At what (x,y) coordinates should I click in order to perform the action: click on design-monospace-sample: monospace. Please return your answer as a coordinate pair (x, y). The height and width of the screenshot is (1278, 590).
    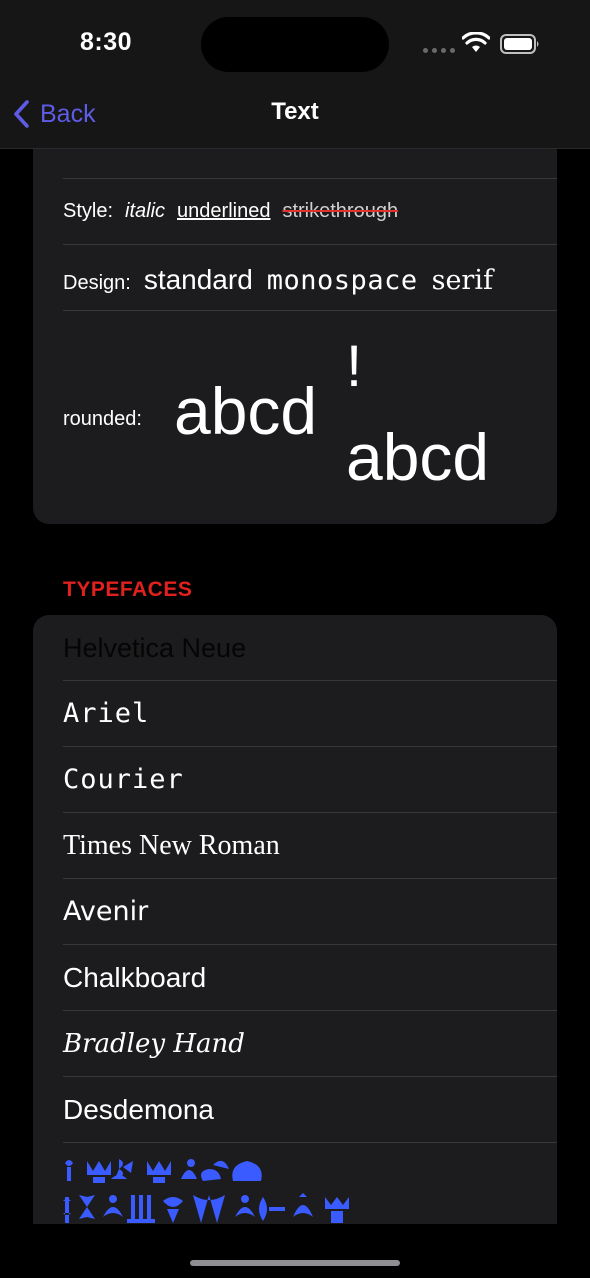
    Looking at the image, I should click on (342, 280).